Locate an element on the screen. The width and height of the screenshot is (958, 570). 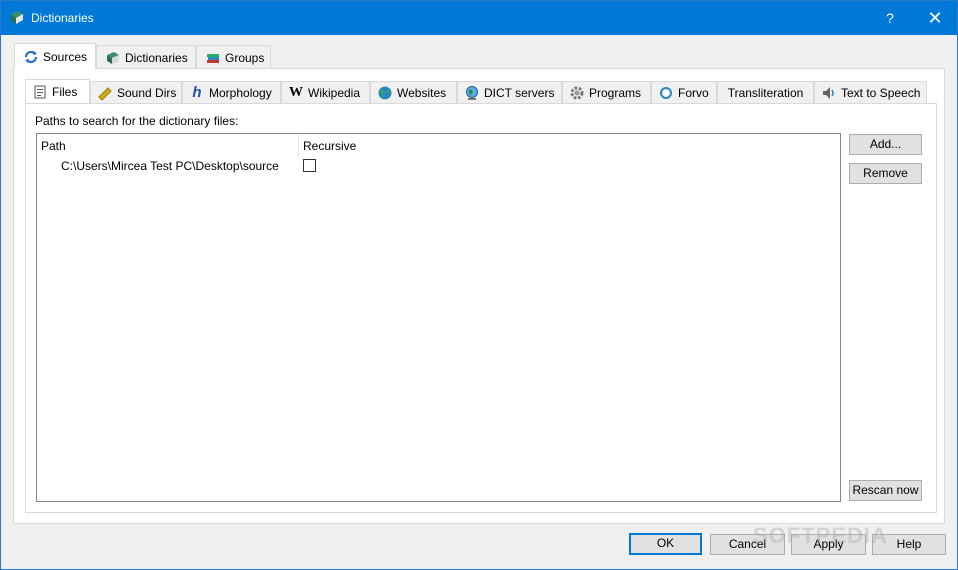
tab-label: Dictionaries is located at coordinates (156, 57).